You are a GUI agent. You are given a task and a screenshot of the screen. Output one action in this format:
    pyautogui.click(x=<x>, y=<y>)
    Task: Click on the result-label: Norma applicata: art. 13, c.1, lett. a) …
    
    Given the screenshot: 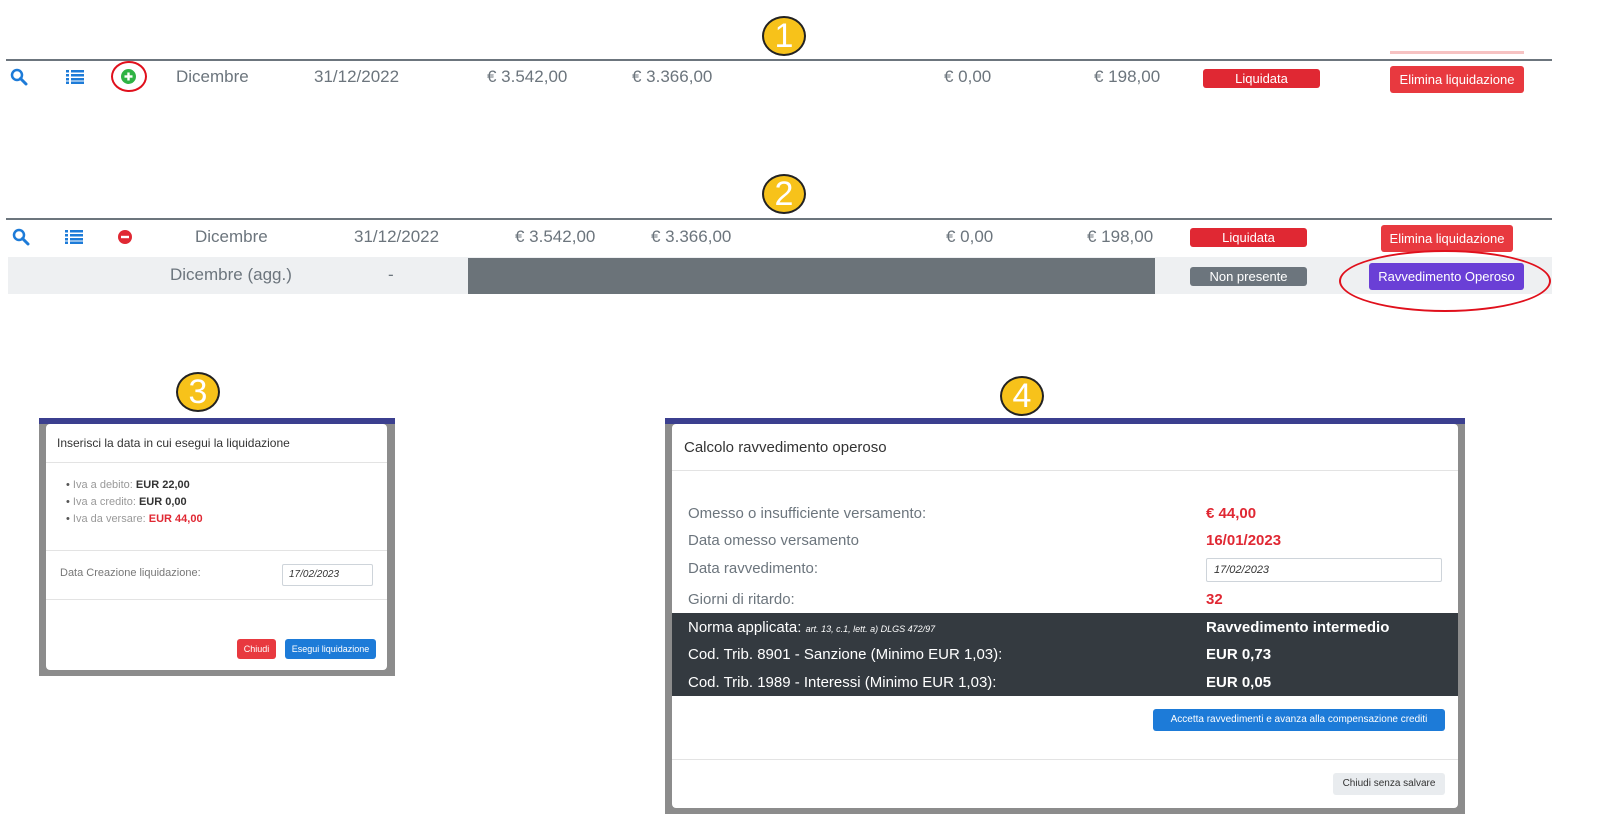 What is the action you would take?
    pyautogui.click(x=812, y=627)
    